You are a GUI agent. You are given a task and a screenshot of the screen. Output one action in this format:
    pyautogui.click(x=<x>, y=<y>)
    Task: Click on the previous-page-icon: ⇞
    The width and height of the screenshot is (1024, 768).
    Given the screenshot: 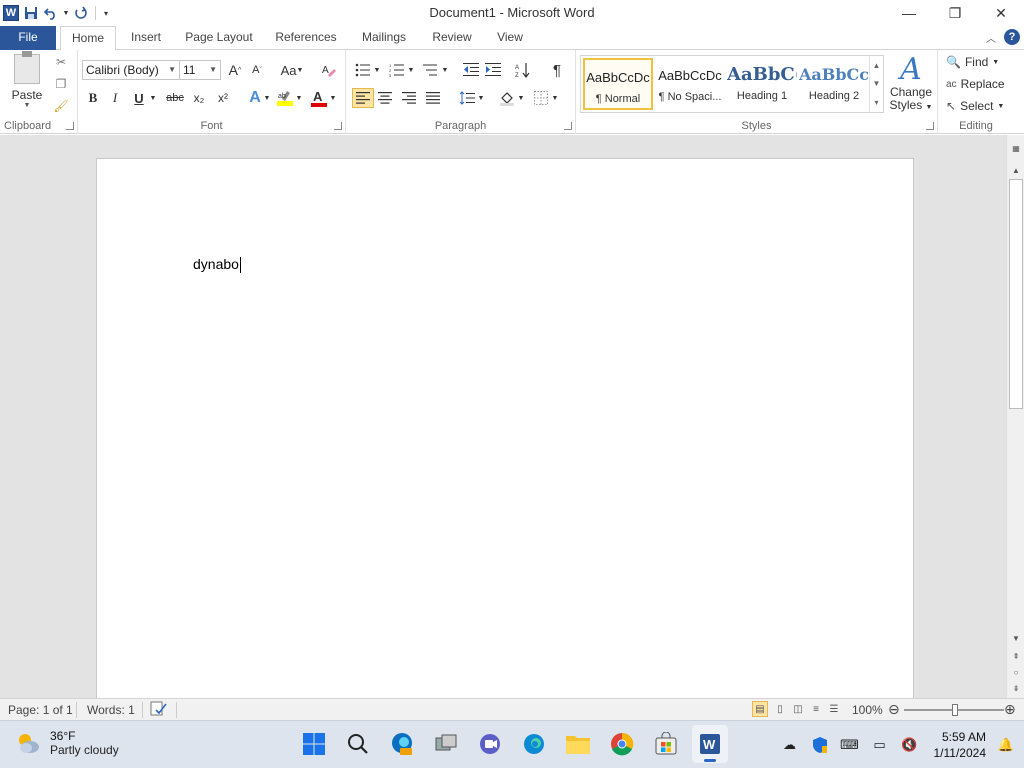 What is the action you would take?
    pyautogui.click(x=1015, y=656)
    